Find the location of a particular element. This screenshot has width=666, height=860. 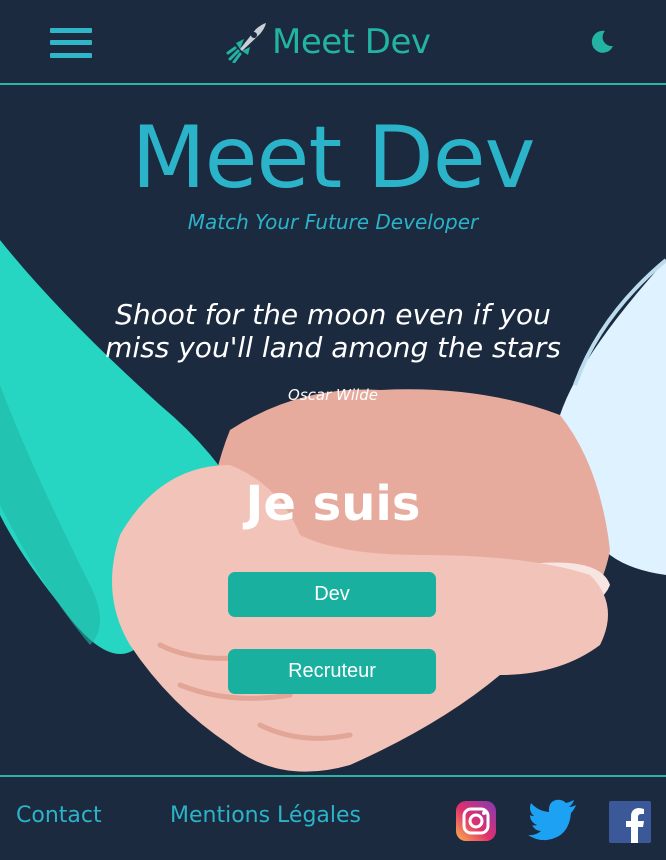

quote-line-1: Shoot for the moon even if you is located at coordinates (333, 314).